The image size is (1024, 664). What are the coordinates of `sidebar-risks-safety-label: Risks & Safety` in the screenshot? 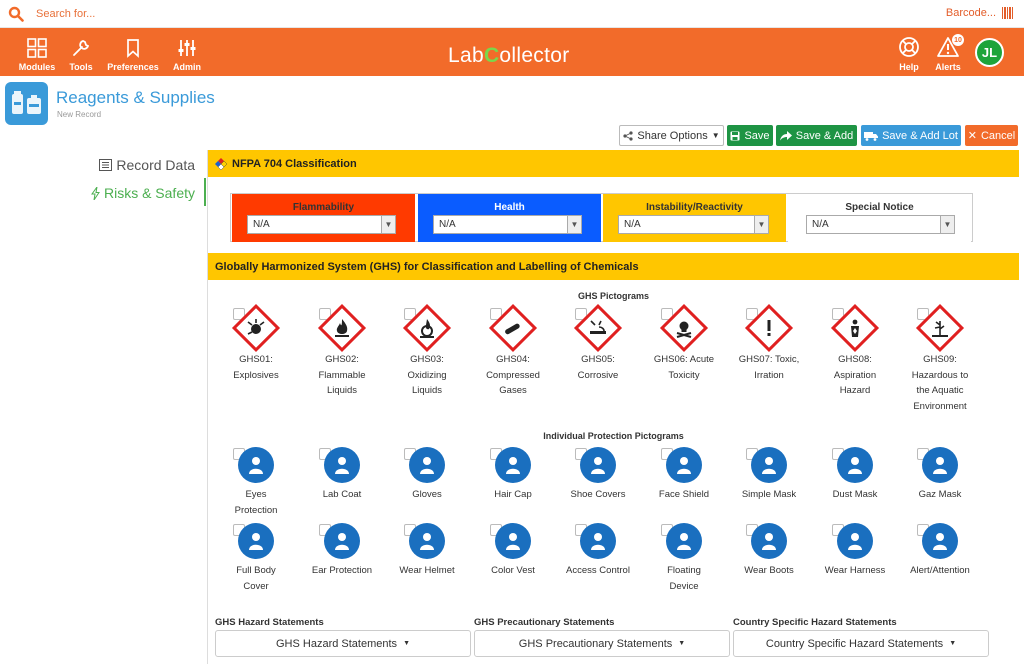 It's located at (149, 193).